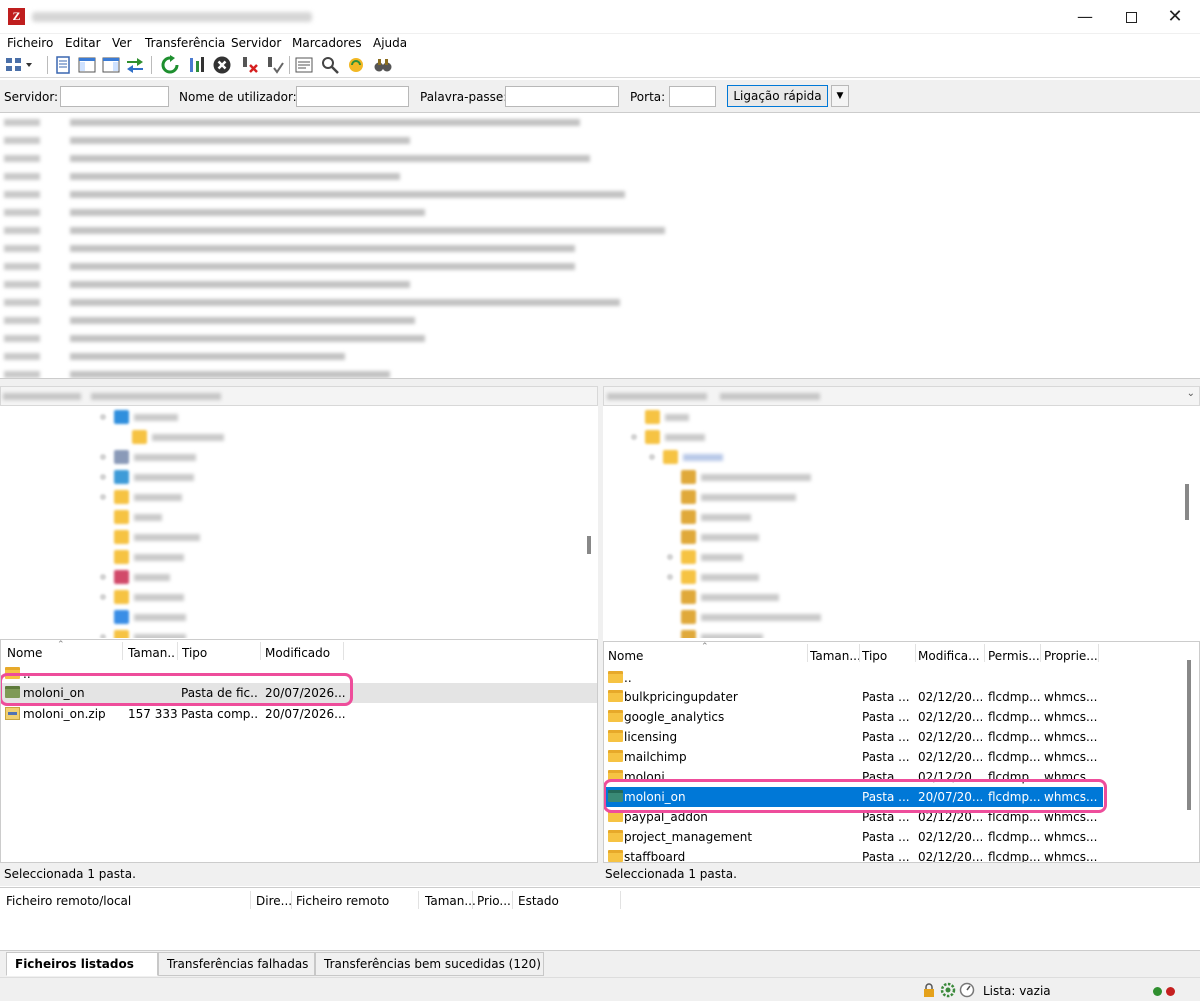 This screenshot has width=1200, height=1001. Describe the element at coordinates (135, 65) in the screenshot. I see `transfer-queue-icon` at that location.